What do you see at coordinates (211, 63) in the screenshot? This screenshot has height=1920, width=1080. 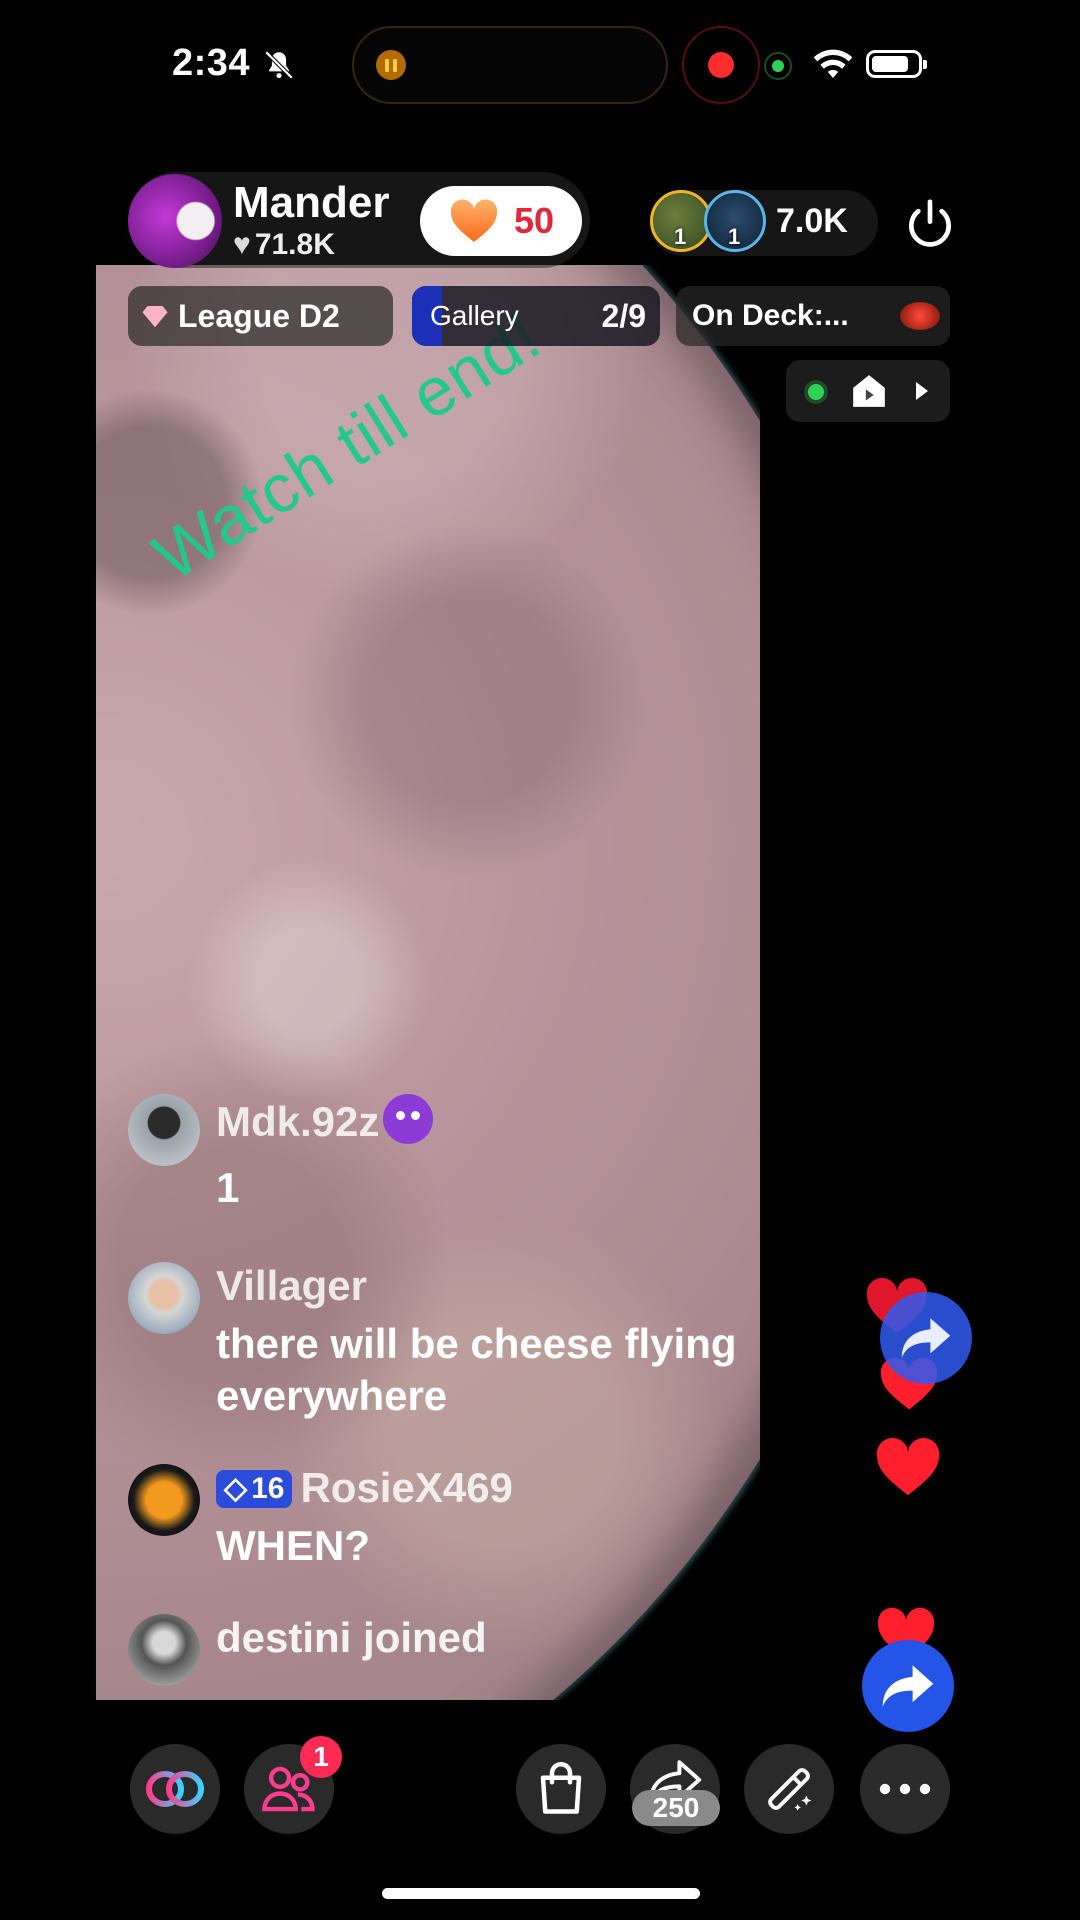 I see `status-time: 2:34` at bounding box center [211, 63].